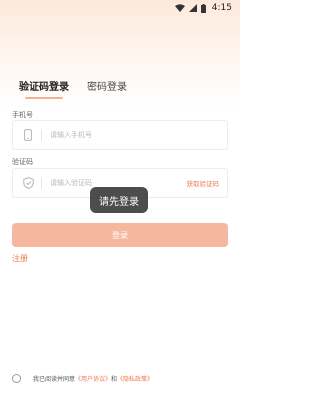 This screenshot has height=400, width=320. Describe the element at coordinates (44, 98) in the screenshot. I see `tab-active-indicator` at that location.